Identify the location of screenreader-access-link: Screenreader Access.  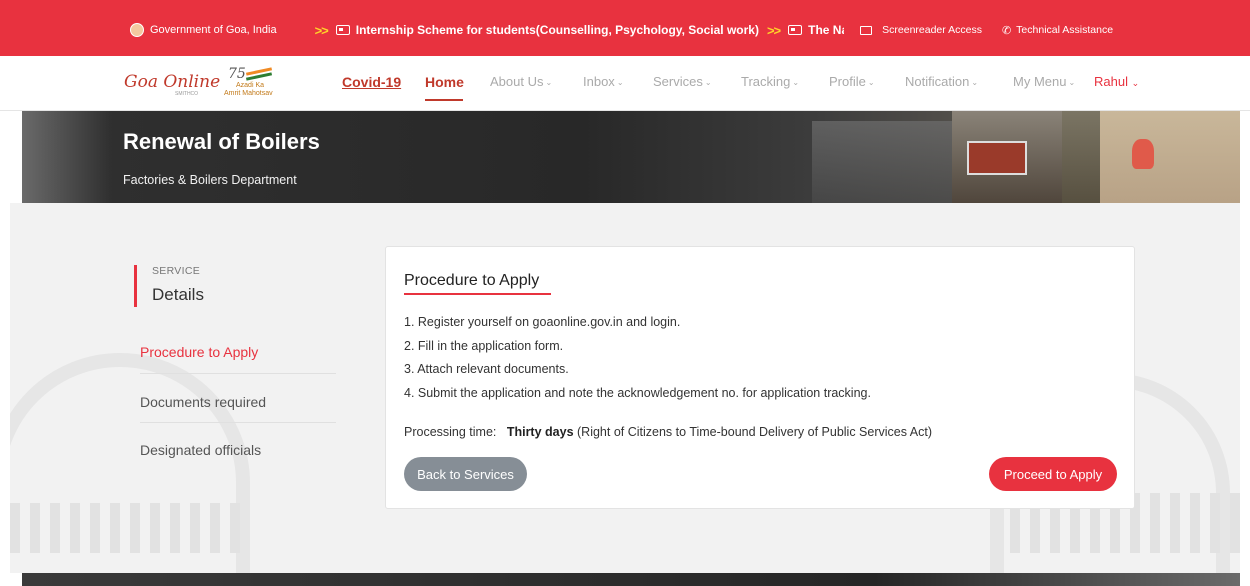
(932, 30).